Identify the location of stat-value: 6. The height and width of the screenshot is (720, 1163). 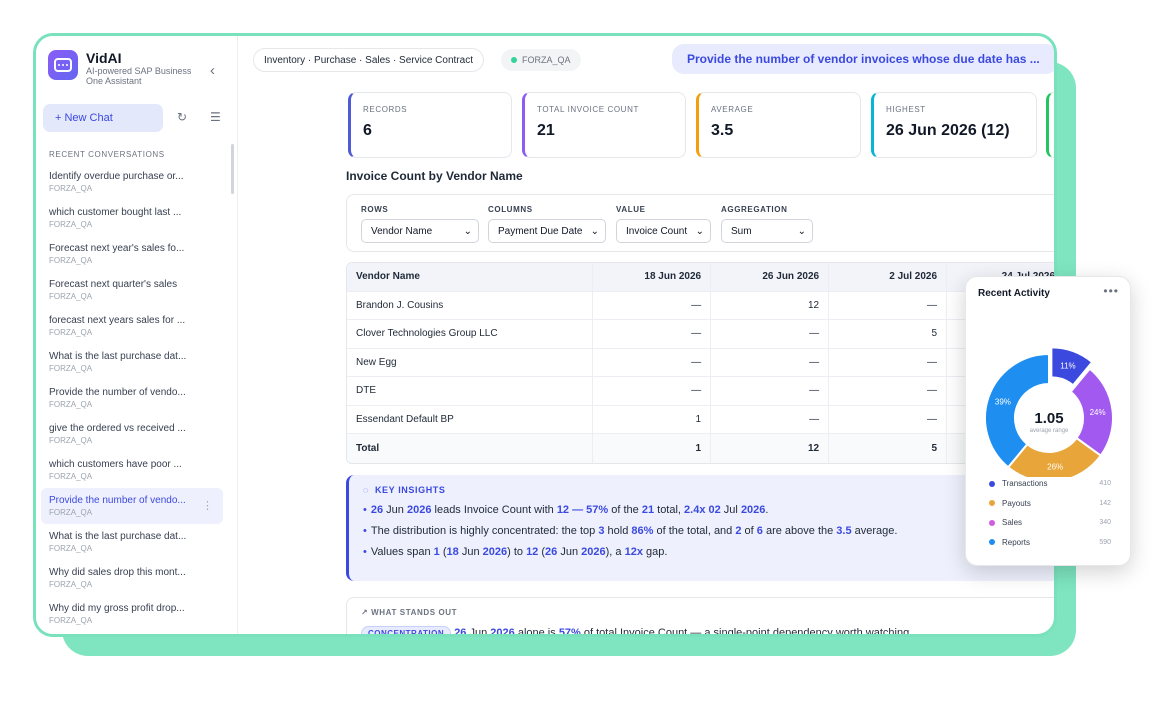
(367, 130).